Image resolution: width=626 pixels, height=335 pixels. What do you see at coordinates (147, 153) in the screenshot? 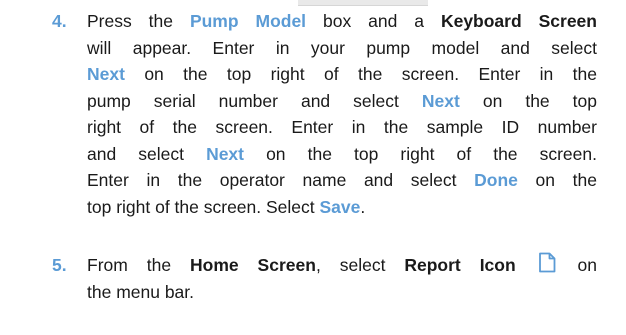
I see `text-run: and select` at bounding box center [147, 153].